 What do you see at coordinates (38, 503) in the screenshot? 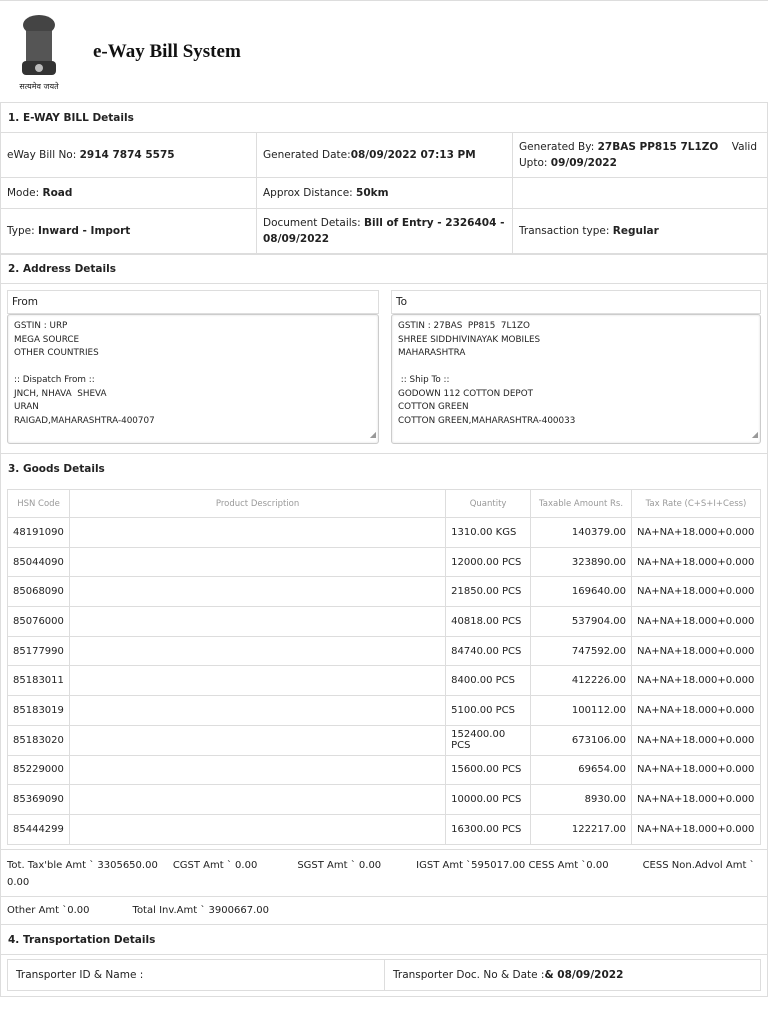
I see `column-header: HSN Code` at bounding box center [38, 503].